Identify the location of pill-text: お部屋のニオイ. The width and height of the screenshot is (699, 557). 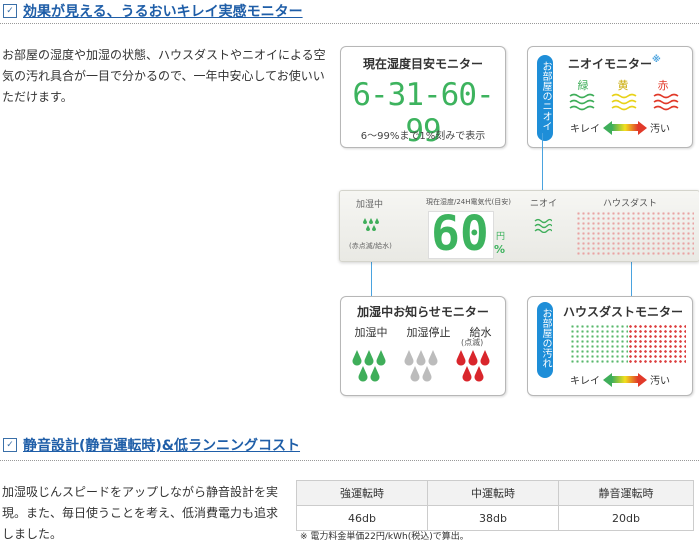
(545, 96).